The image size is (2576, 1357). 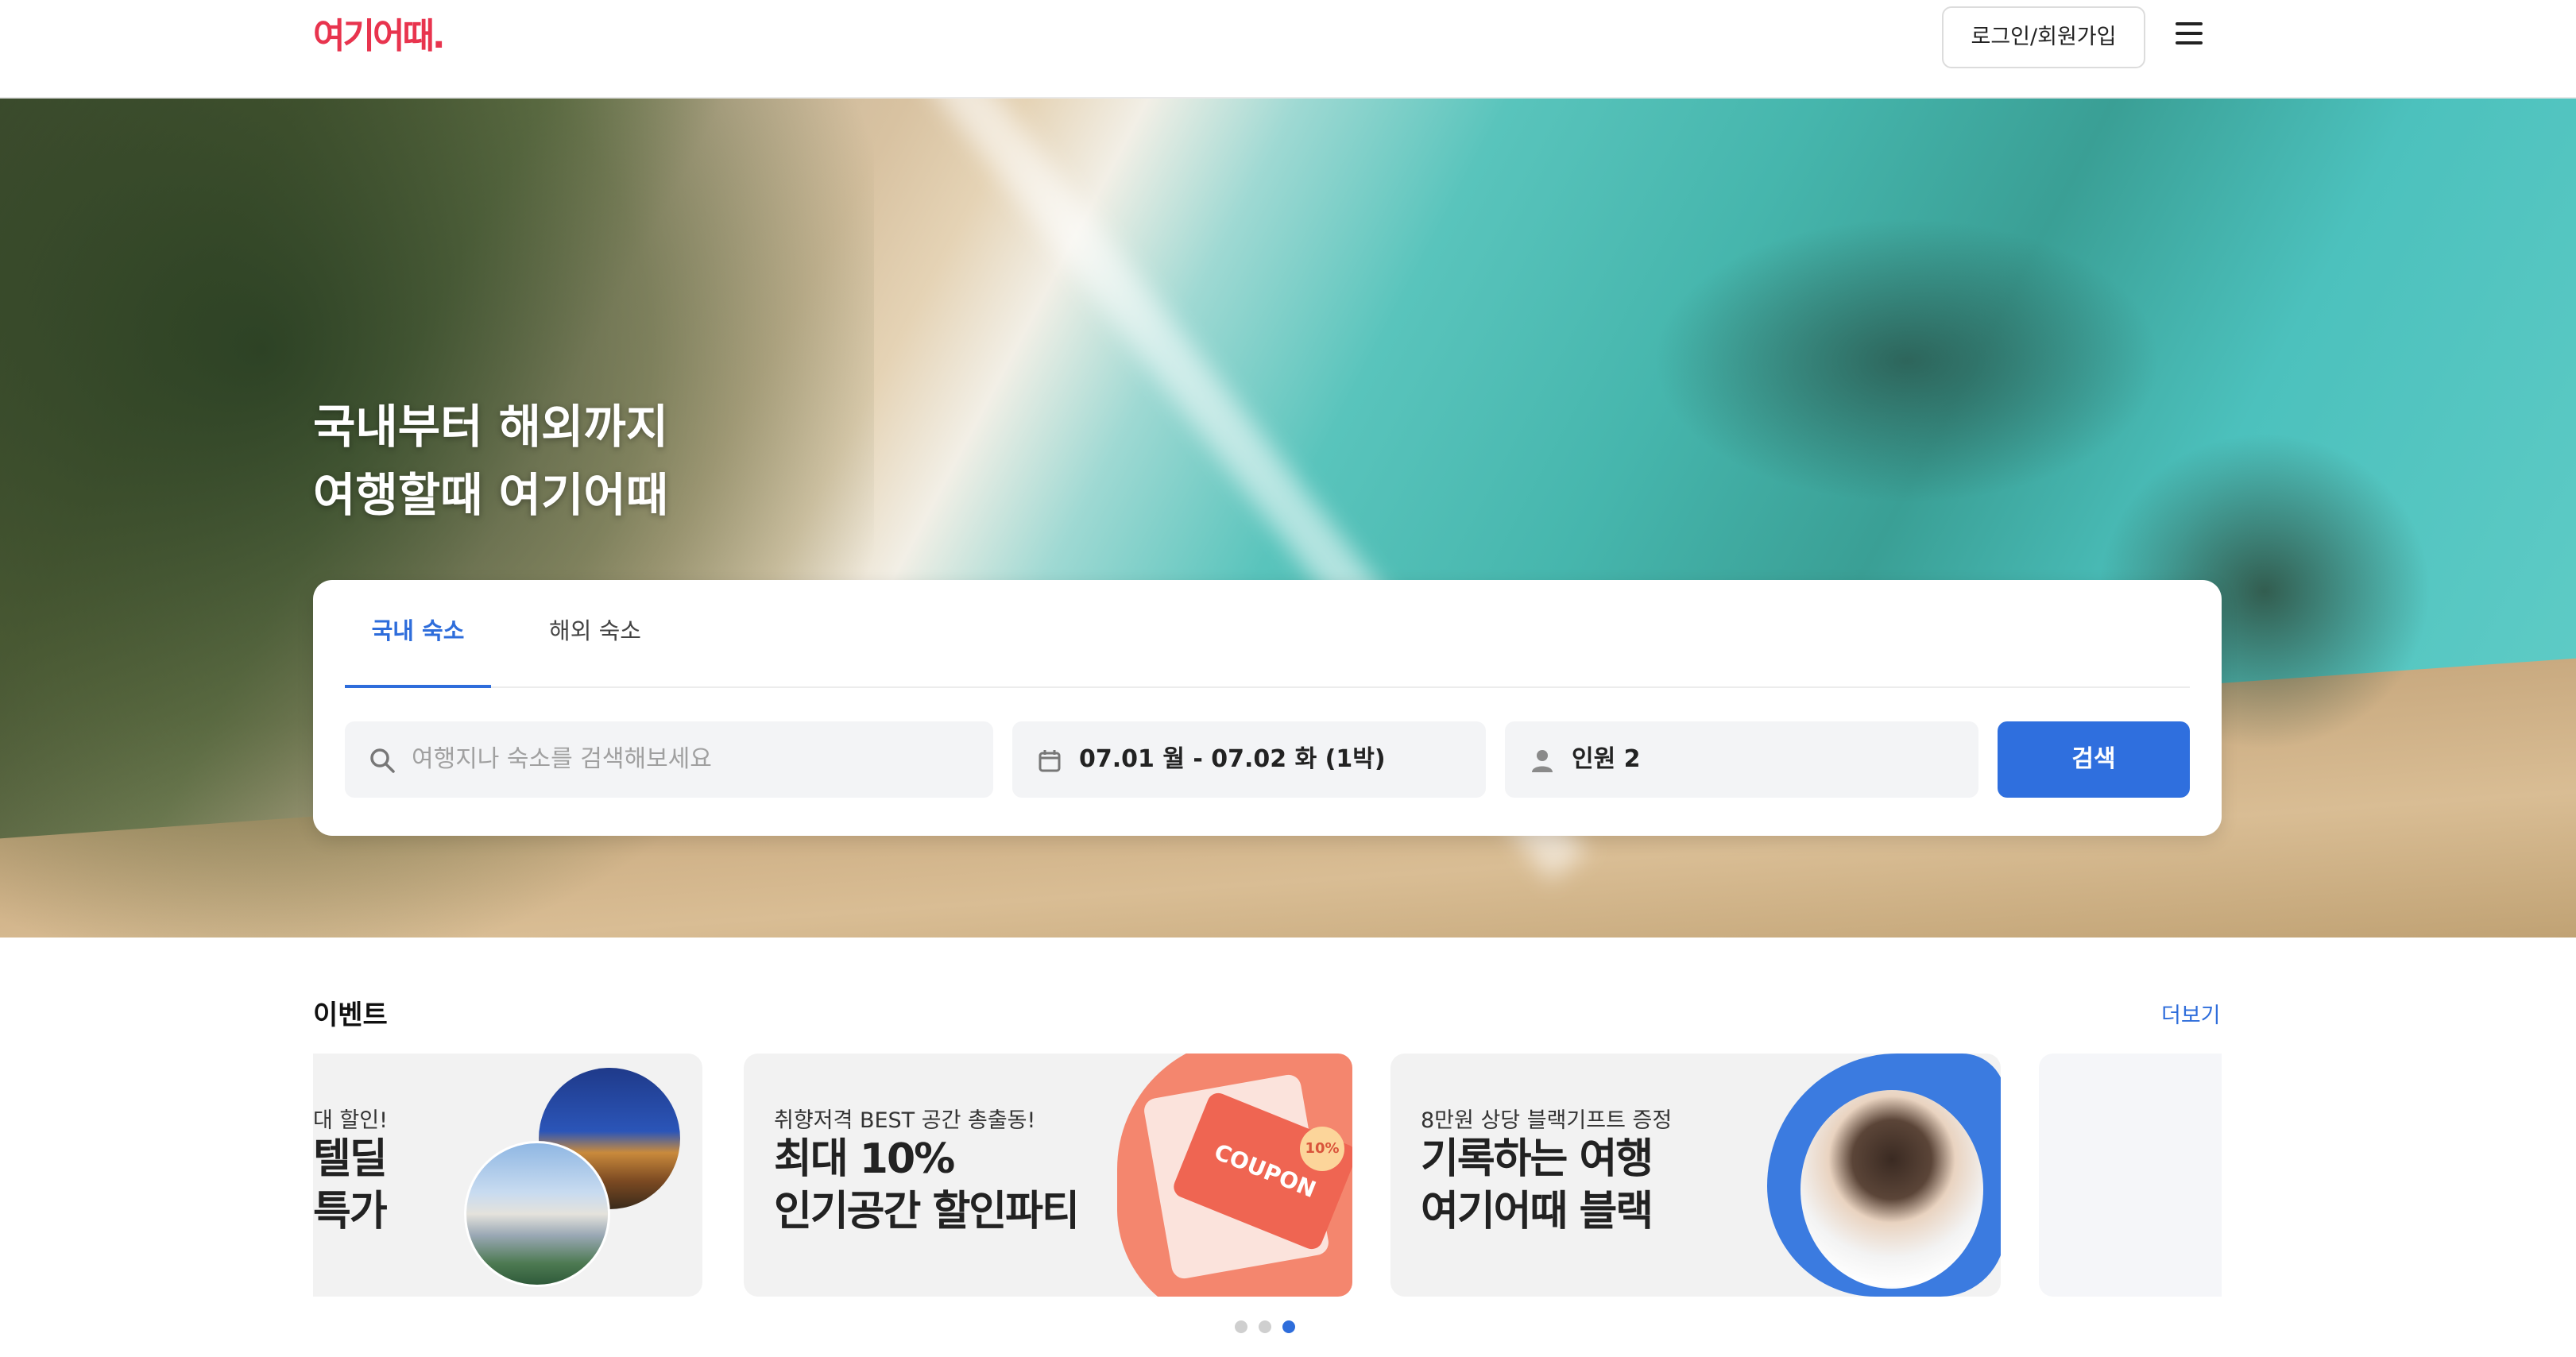 I want to click on hero-headline: 국내부터 해외까지 여행할때 여기어때, so click(x=631, y=461).